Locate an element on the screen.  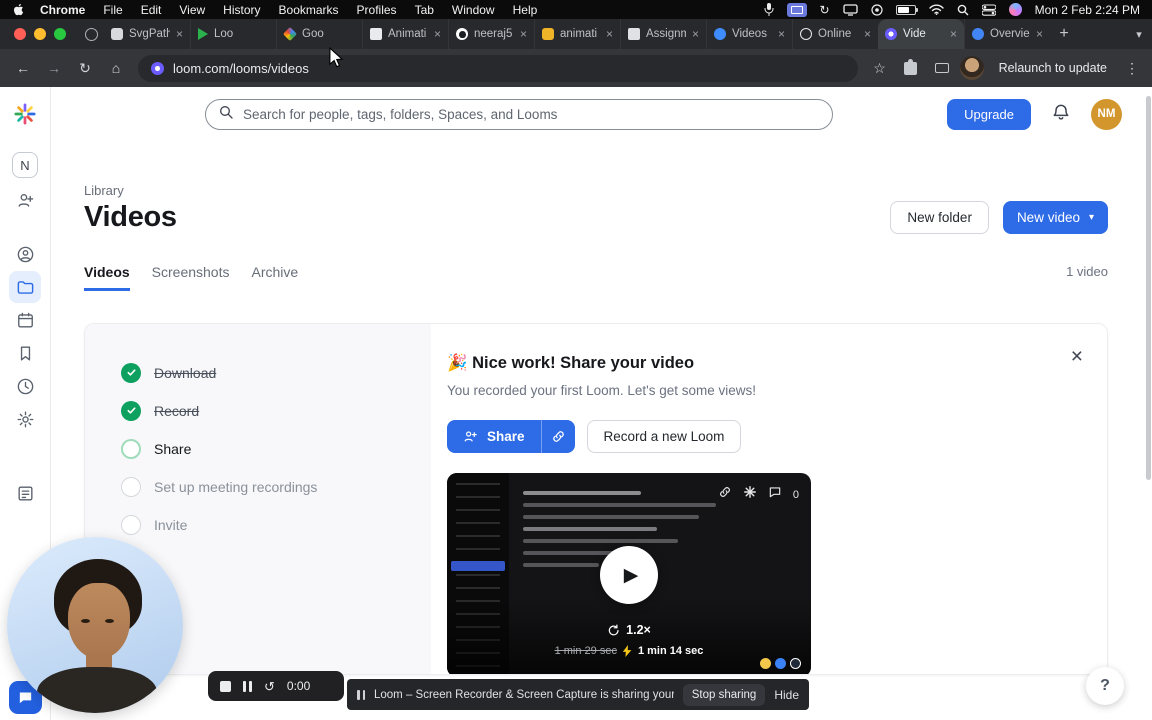
tab-archive: Archive is located at coordinates (274, 277).